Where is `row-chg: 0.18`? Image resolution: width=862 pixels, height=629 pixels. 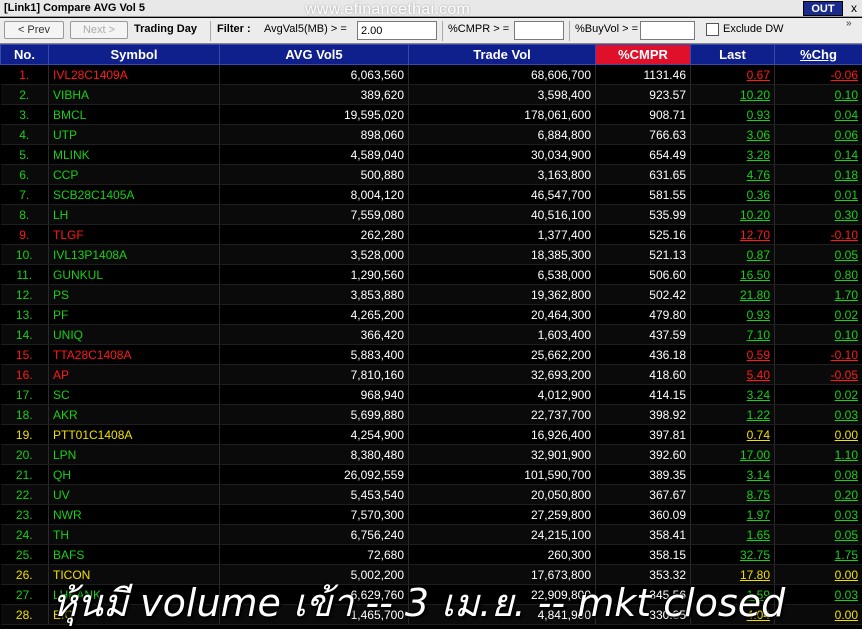
row-chg: 0.18 is located at coordinates (818, 174).